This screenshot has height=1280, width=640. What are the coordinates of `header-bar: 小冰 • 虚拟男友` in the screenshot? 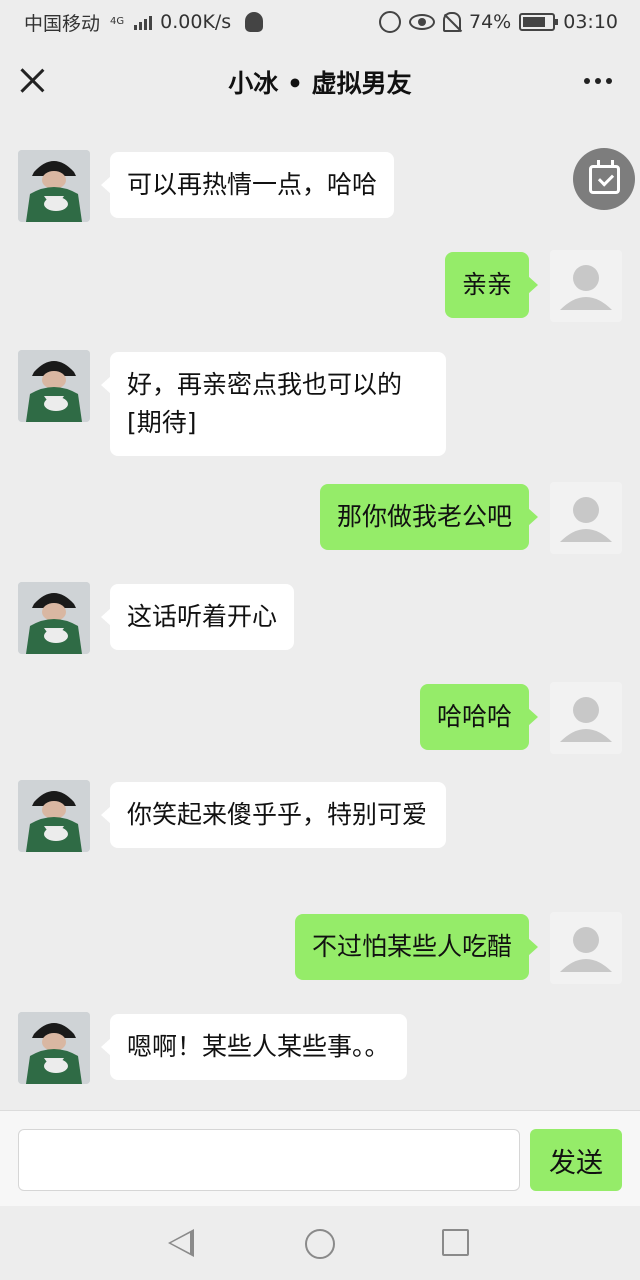 It's located at (320, 82).